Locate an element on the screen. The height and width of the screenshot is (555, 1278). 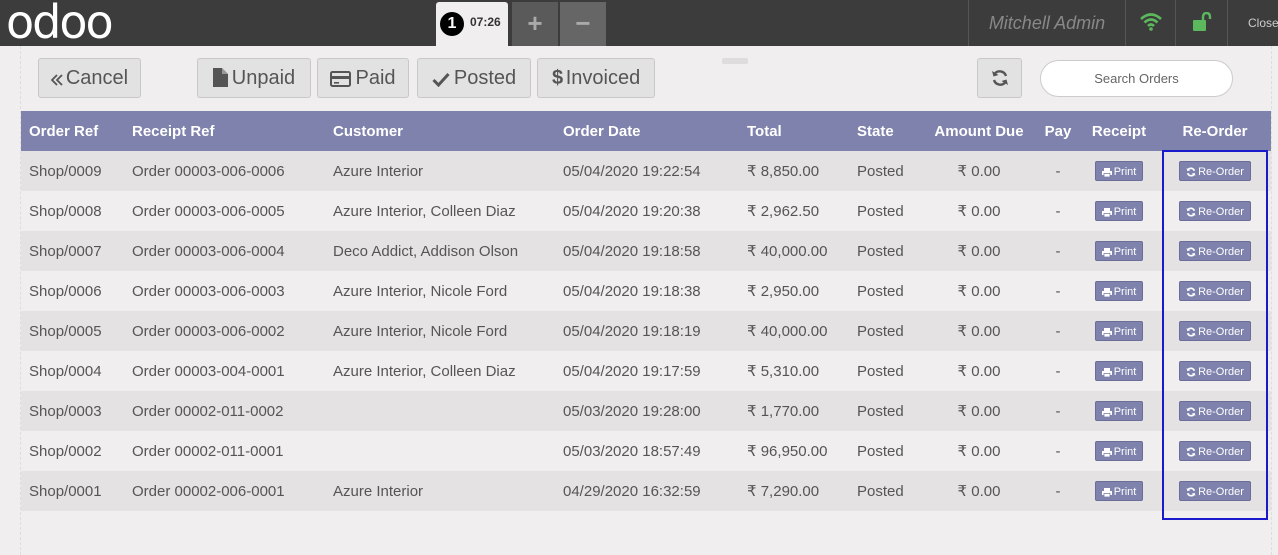
wifi-status is located at coordinates (1150, 23).